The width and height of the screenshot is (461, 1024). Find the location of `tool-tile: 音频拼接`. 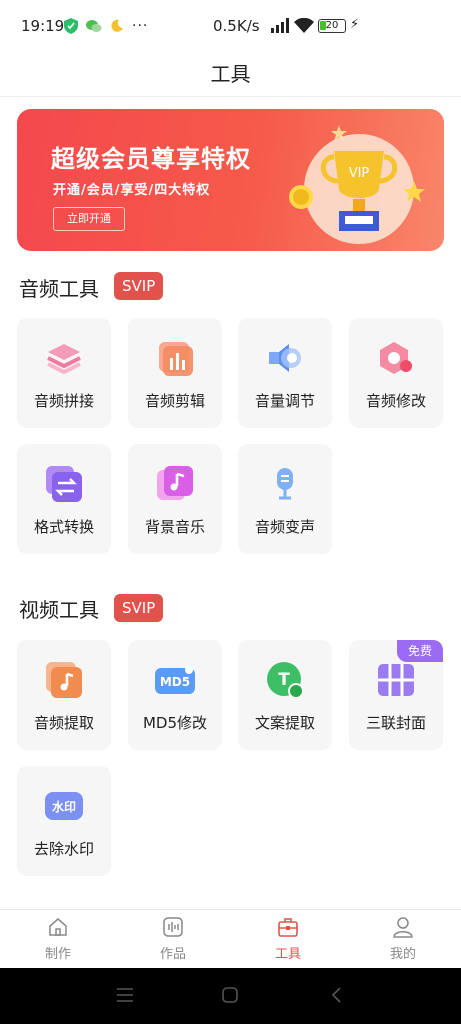

tool-tile: 音频拼接 is located at coordinates (64, 373).